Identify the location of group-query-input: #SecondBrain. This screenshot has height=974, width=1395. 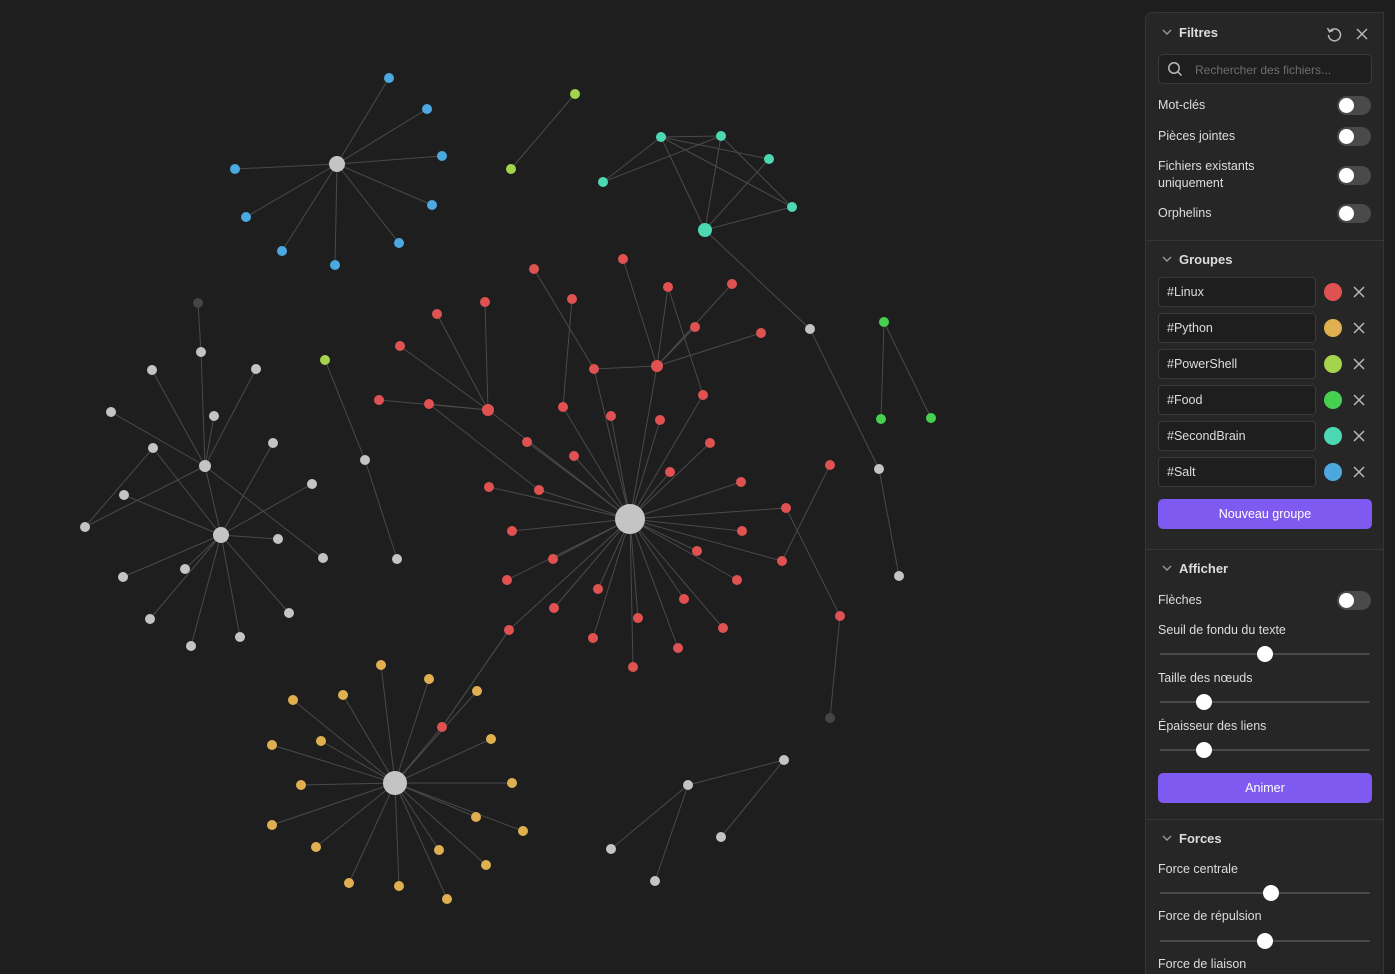
(1237, 436).